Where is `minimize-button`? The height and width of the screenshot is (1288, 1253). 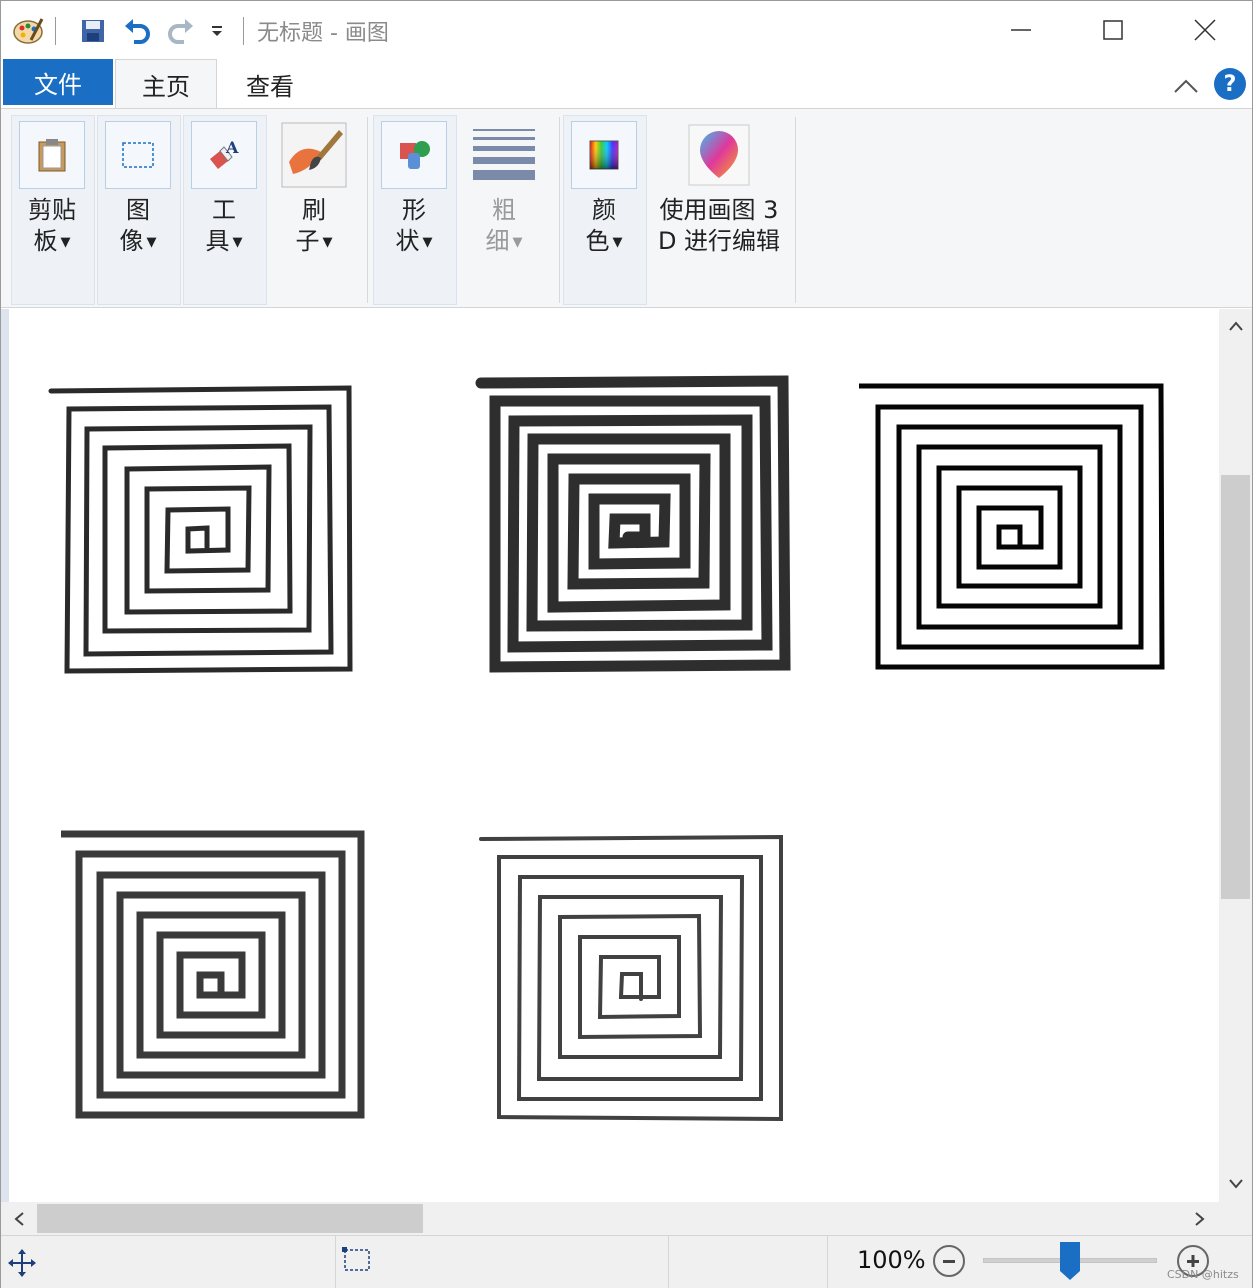 minimize-button is located at coordinates (1021, 30).